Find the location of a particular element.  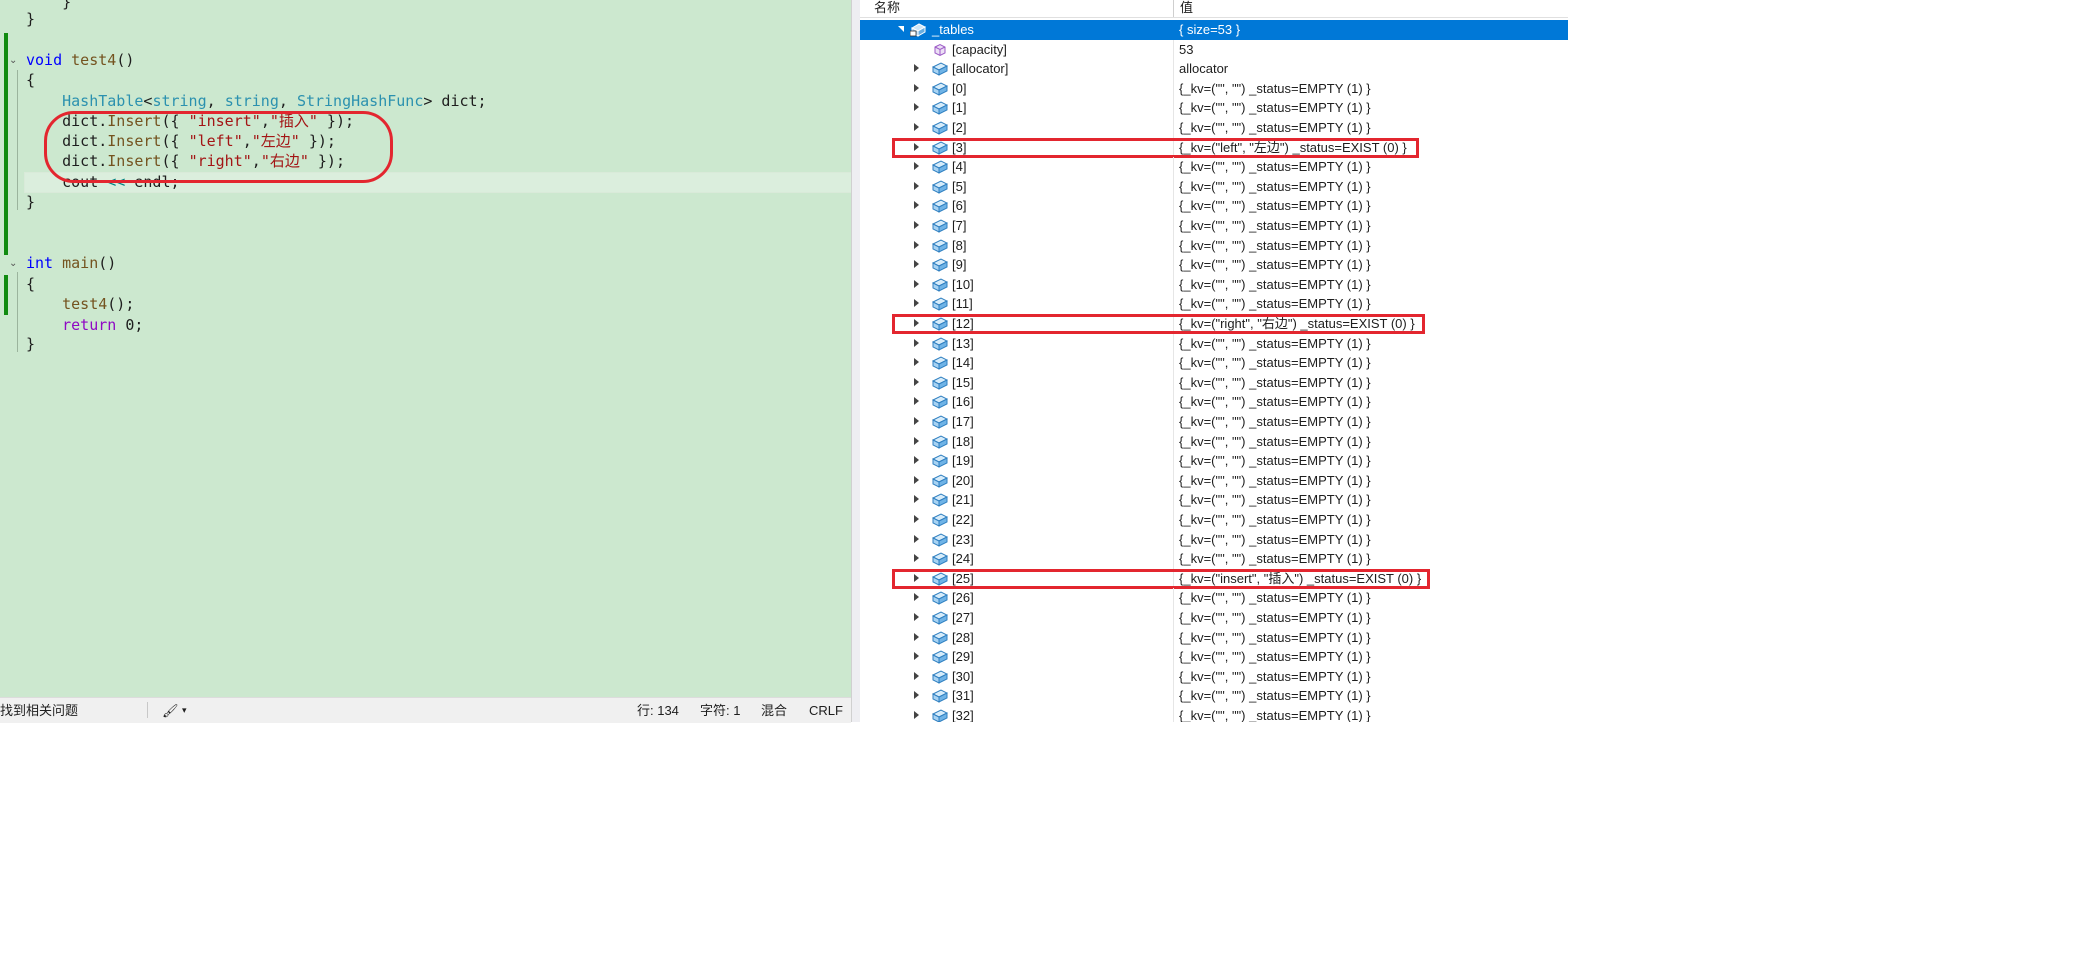

char-position-indicator: 字符: 1 is located at coordinates (720, 710).